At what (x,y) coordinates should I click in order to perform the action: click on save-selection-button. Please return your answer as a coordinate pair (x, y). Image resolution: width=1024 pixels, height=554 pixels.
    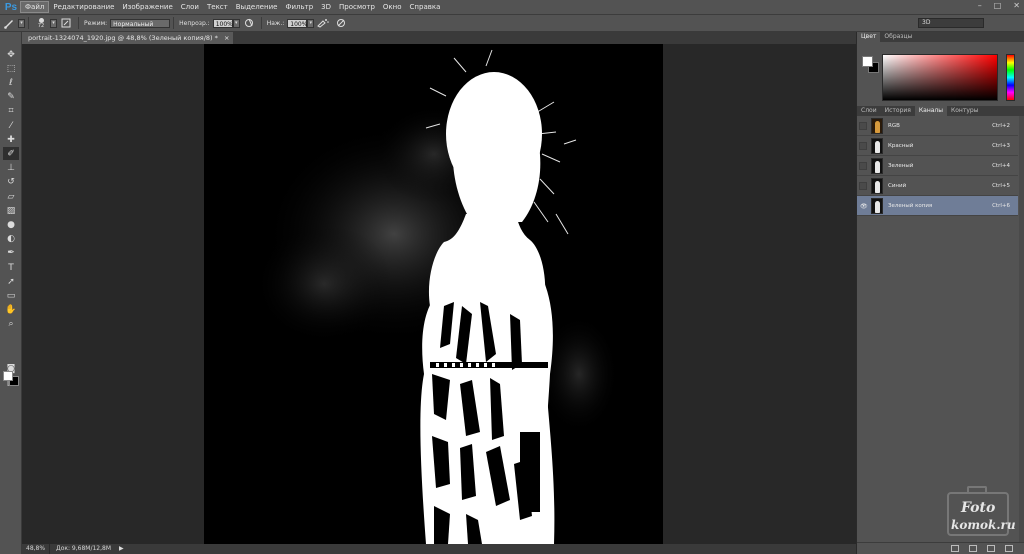
    Looking at the image, I should click on (973, 548).